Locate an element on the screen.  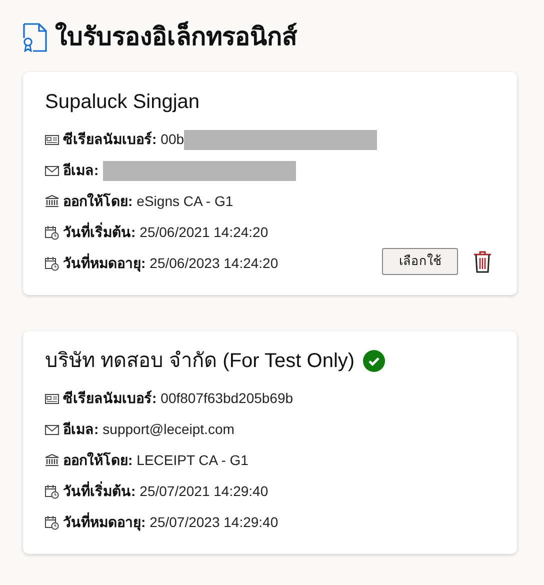
page-title: ใบรับรองอิเล็กทรอนิกส์ is located at coordinates (176, 37).